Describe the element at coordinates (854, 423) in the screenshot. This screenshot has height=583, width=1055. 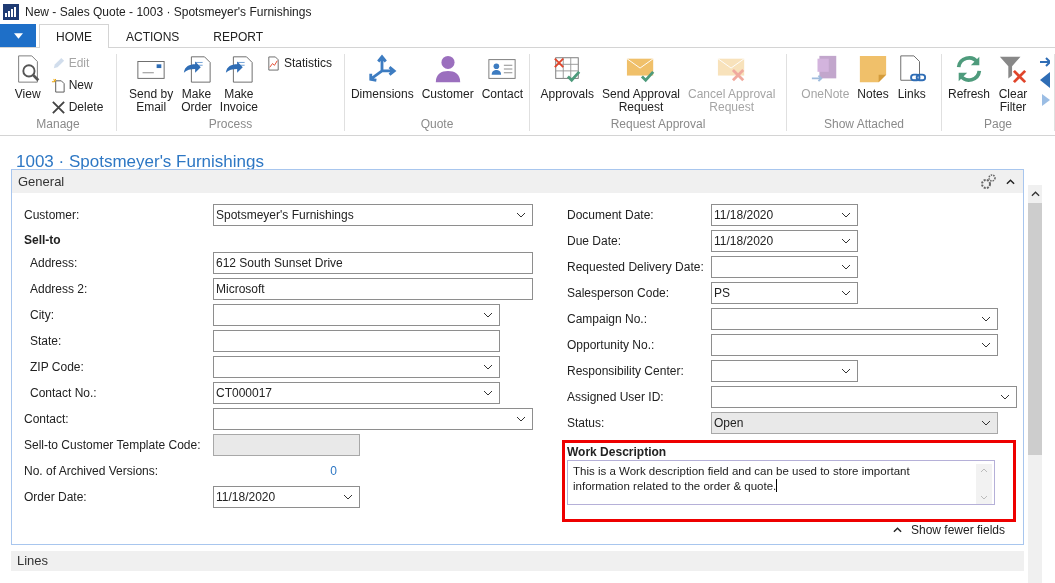
I see `dropdown-field: Open` at that location.